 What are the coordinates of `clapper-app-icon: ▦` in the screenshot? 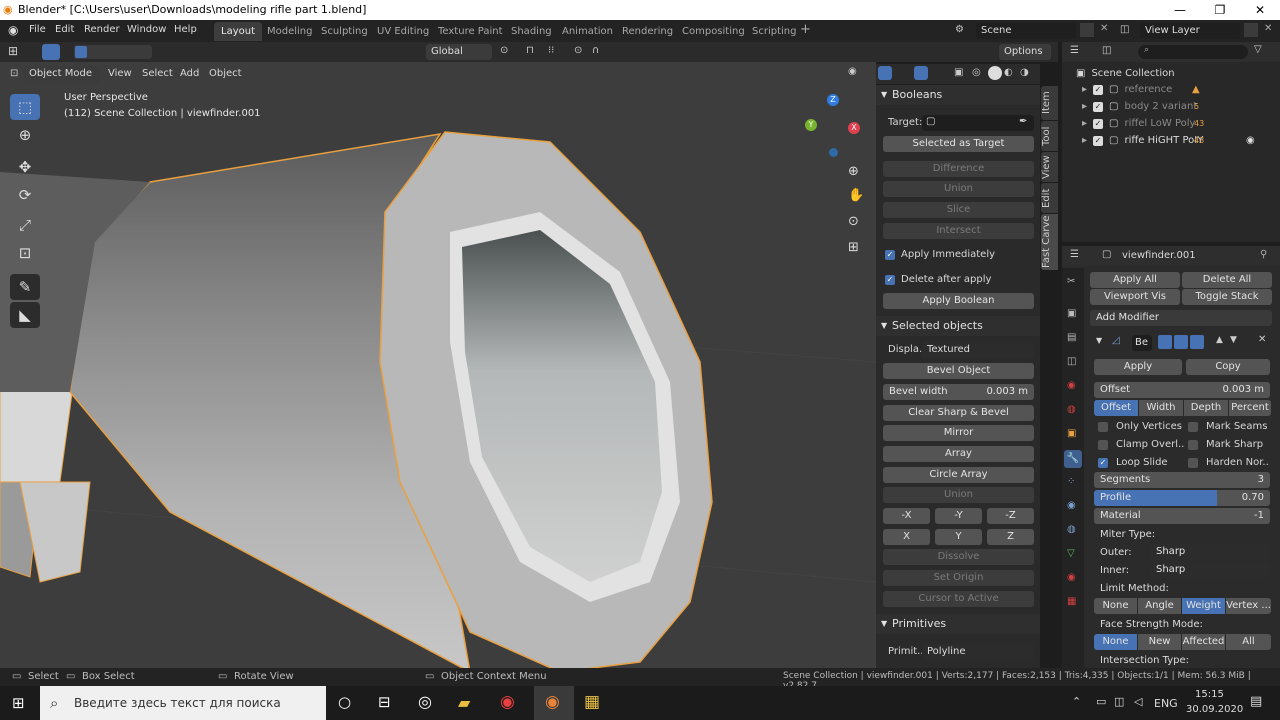 It's located at (592, 702).